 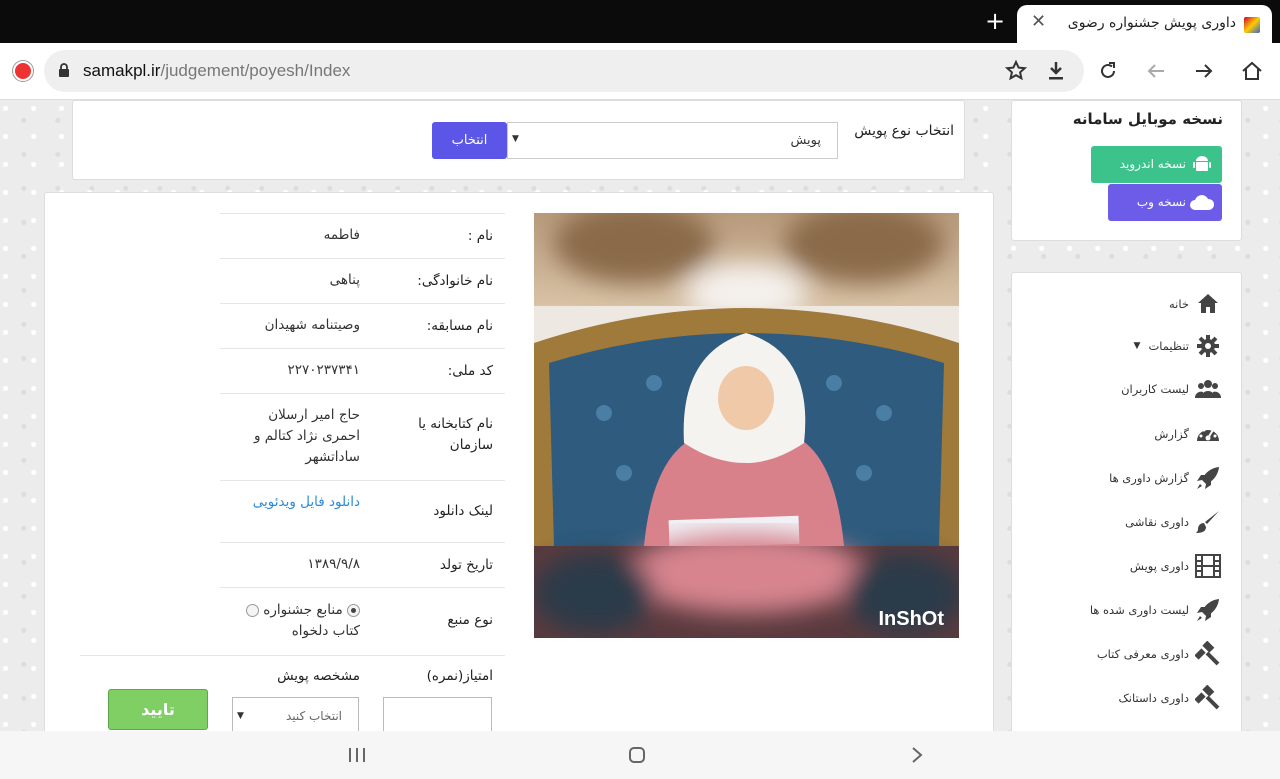 I want to click on radio-custom-book, so click(x=252, y=610).